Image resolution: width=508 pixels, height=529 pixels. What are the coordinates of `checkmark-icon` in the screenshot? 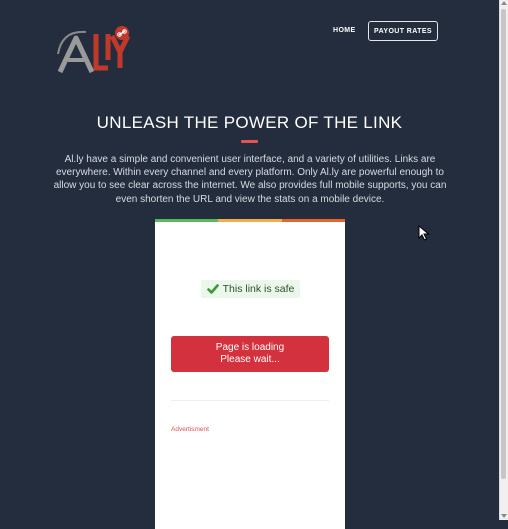 It's located at (212, 289).